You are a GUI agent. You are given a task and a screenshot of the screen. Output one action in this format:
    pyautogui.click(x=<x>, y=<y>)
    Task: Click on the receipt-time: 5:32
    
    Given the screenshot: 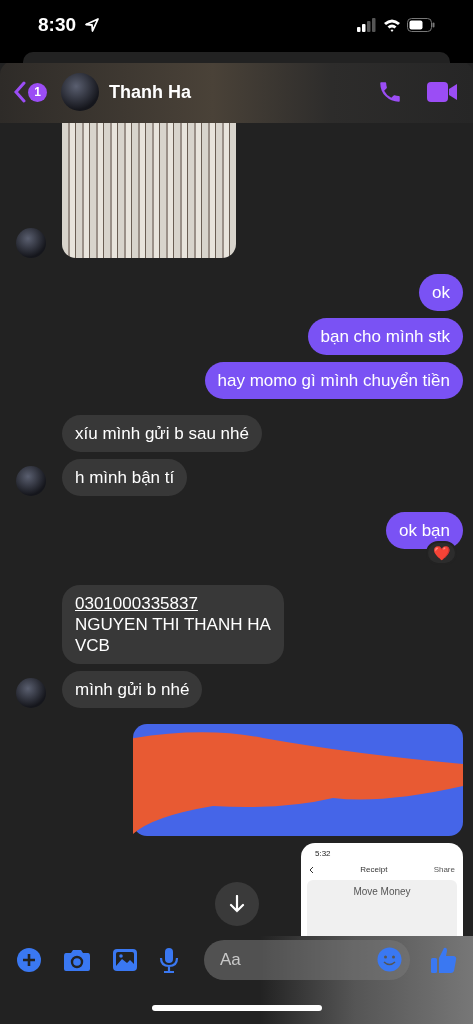 What is the action you would take?
    pyautogui.click(x=323, y=853)
    